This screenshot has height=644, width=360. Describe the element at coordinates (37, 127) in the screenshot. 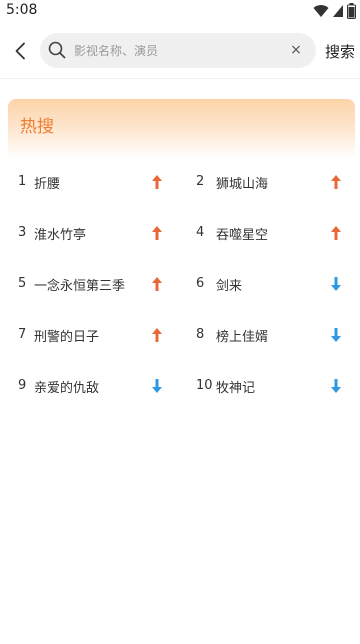

I see `hot-search-title: 热搜` at that location.